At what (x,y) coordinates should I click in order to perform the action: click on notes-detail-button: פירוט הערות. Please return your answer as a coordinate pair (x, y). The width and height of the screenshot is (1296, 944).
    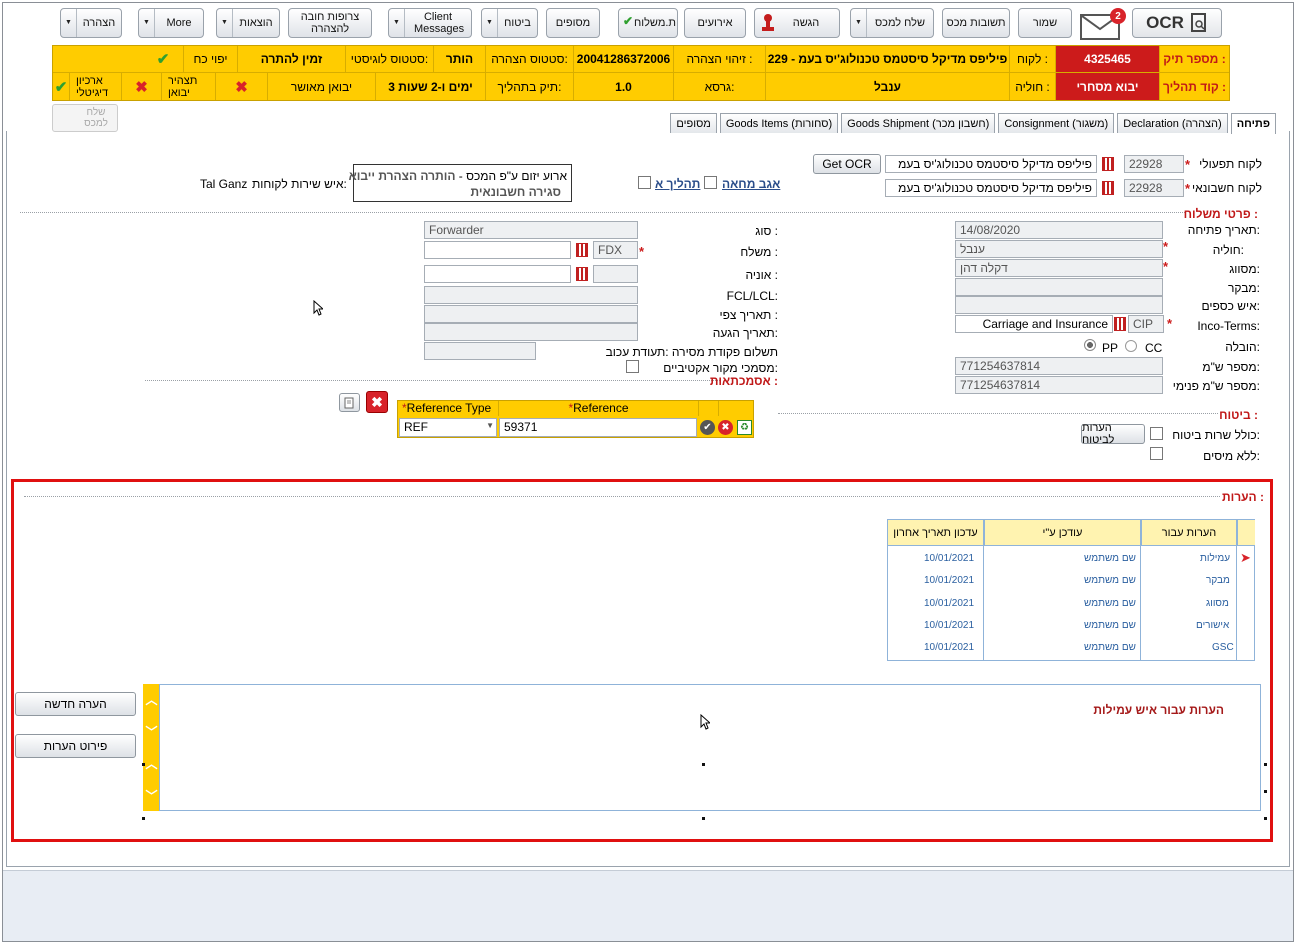
    Looking at the image, I should click on (75, 746).